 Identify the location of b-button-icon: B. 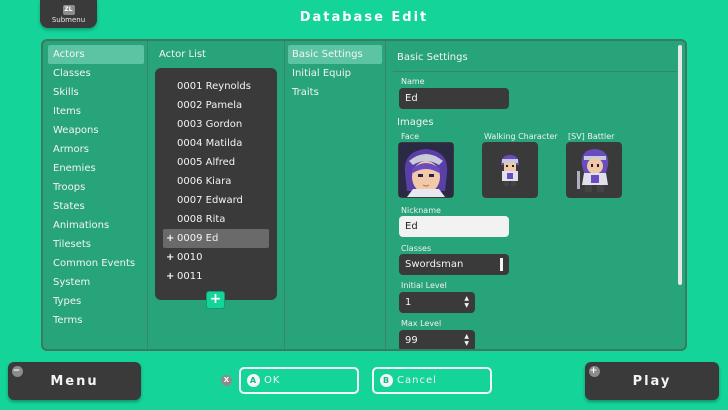
(386, 380).